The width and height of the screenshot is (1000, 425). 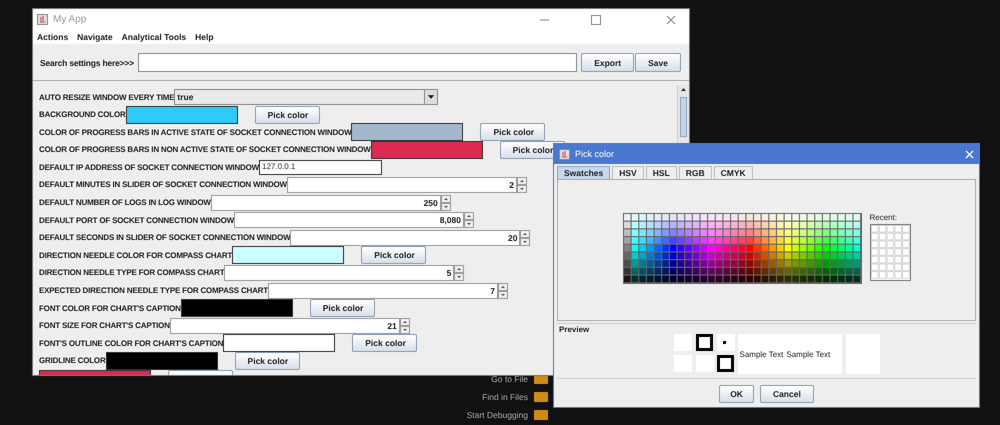 What do you see at coordinates (136, 220) in the screenshot?
I see `setting-label: DEFAULT PORT OF SOCKET CONNECTION WINDOW` at bounding box center [136, 220].